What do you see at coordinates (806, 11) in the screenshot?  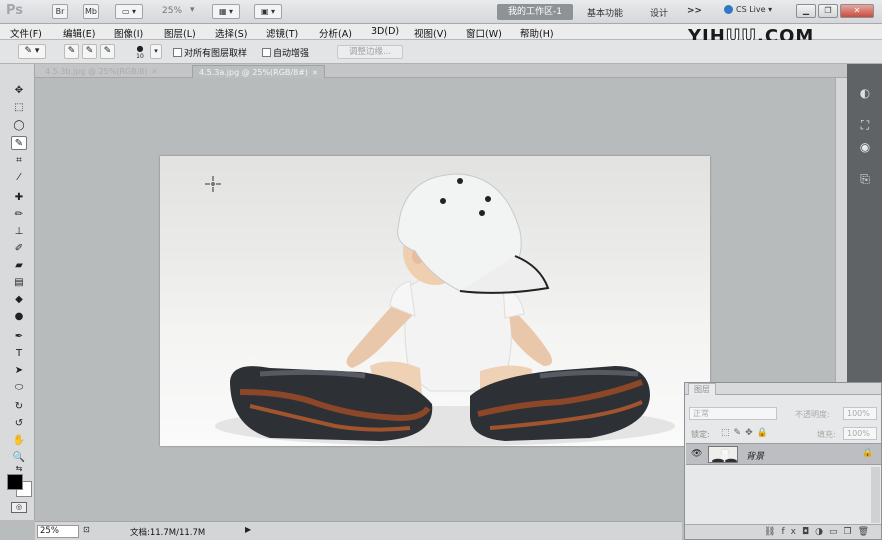 I see `minimize-button: ▁` at bounding box center [806, 11].